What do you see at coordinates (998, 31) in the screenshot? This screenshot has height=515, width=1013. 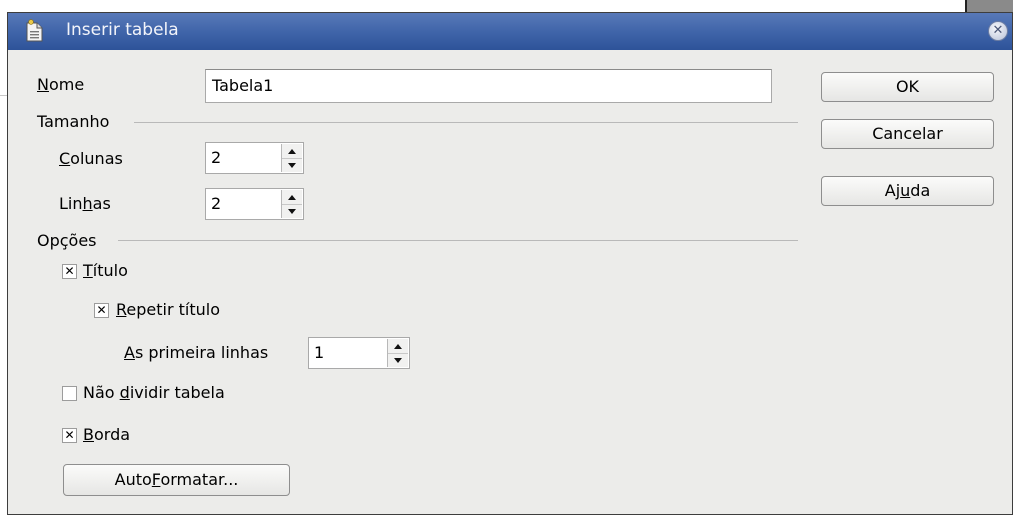 I see `close-icon: ✕` at bounding box center [998, 31].